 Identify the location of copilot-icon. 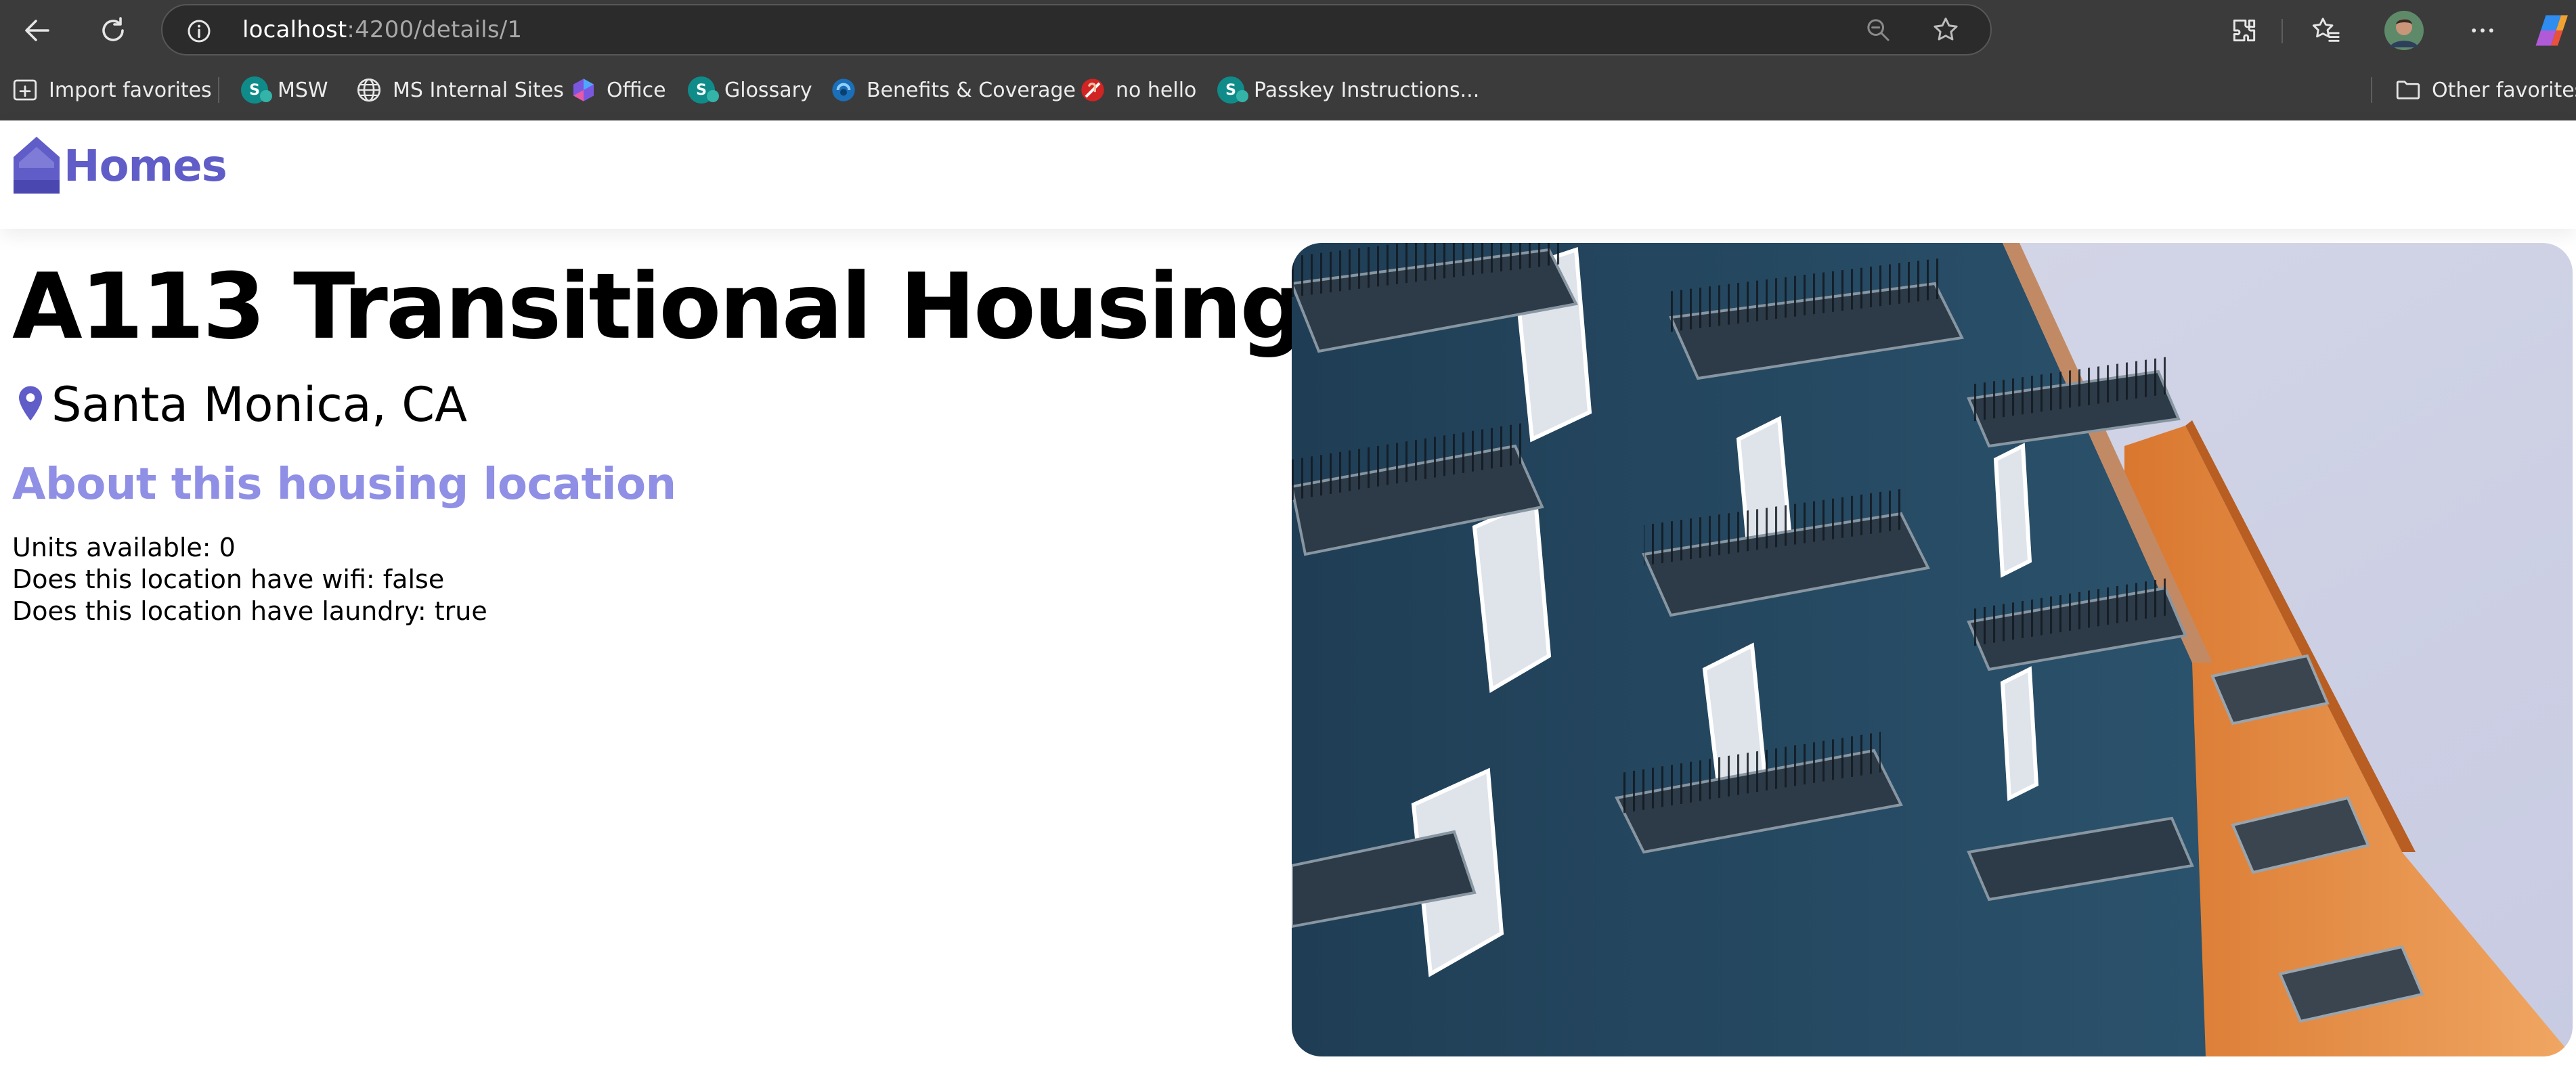
(2554, 30).